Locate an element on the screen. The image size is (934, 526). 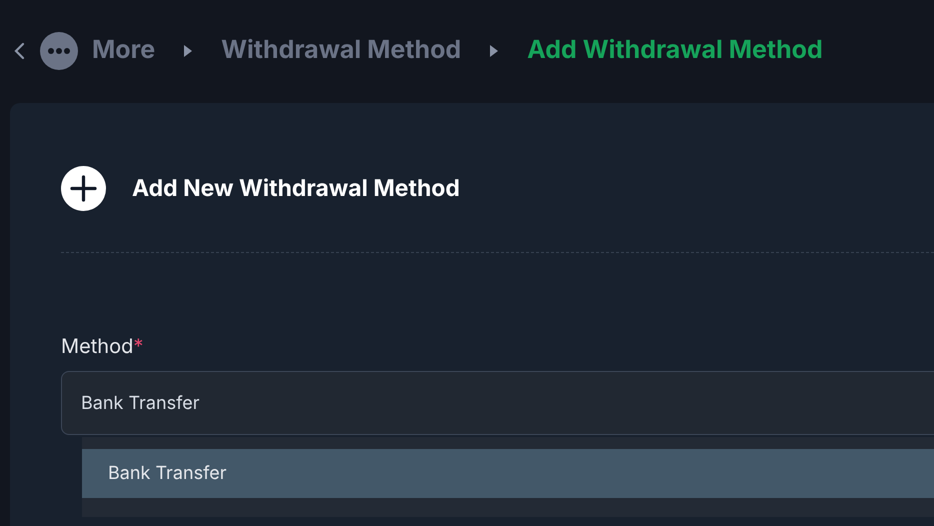
required-icon: * is located at coordinates (138, 346).